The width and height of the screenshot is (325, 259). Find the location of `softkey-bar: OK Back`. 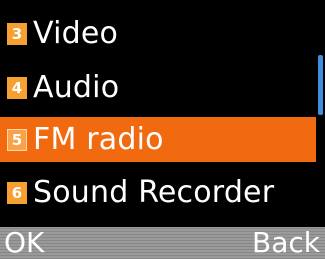

softkey-bar: OK Back is located at coordinates (162, 243).